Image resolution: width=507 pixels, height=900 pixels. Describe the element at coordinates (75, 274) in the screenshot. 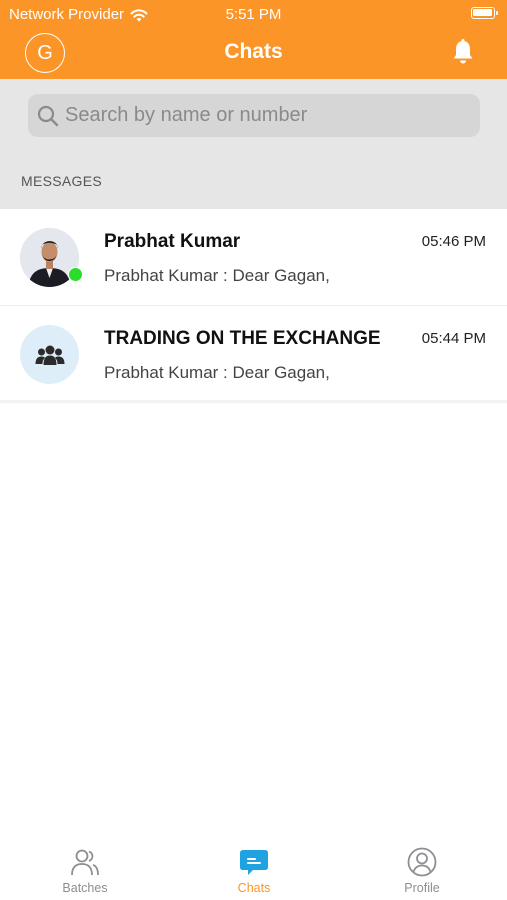

I see `online-status-dot` at that location.